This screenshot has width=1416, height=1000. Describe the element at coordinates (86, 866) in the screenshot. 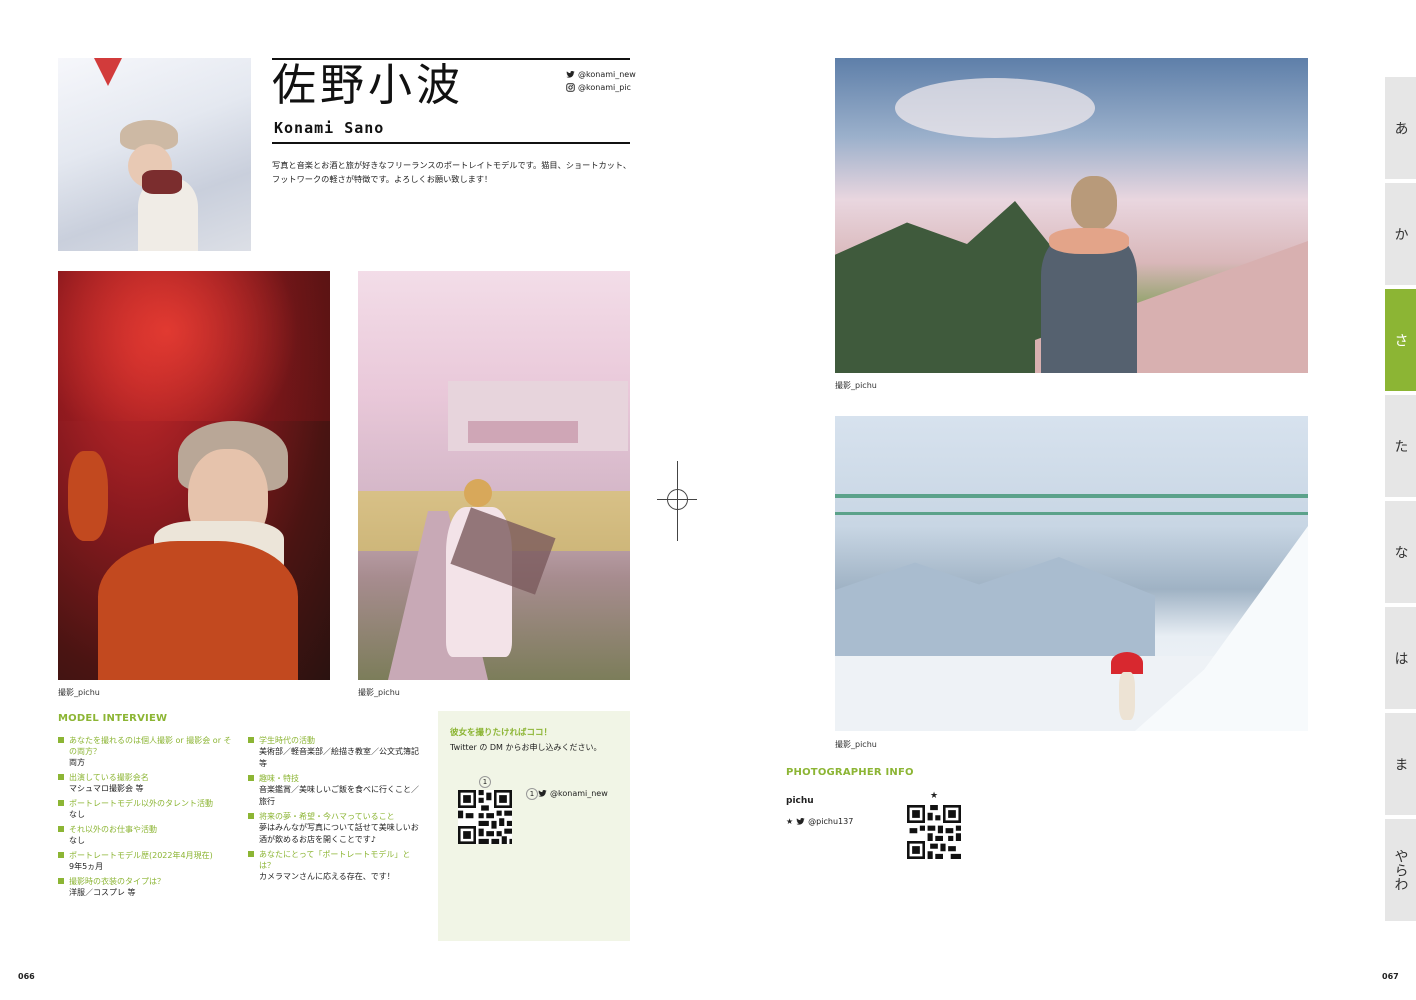

I see `interview-answer: 9年5ヵ月` at that location.